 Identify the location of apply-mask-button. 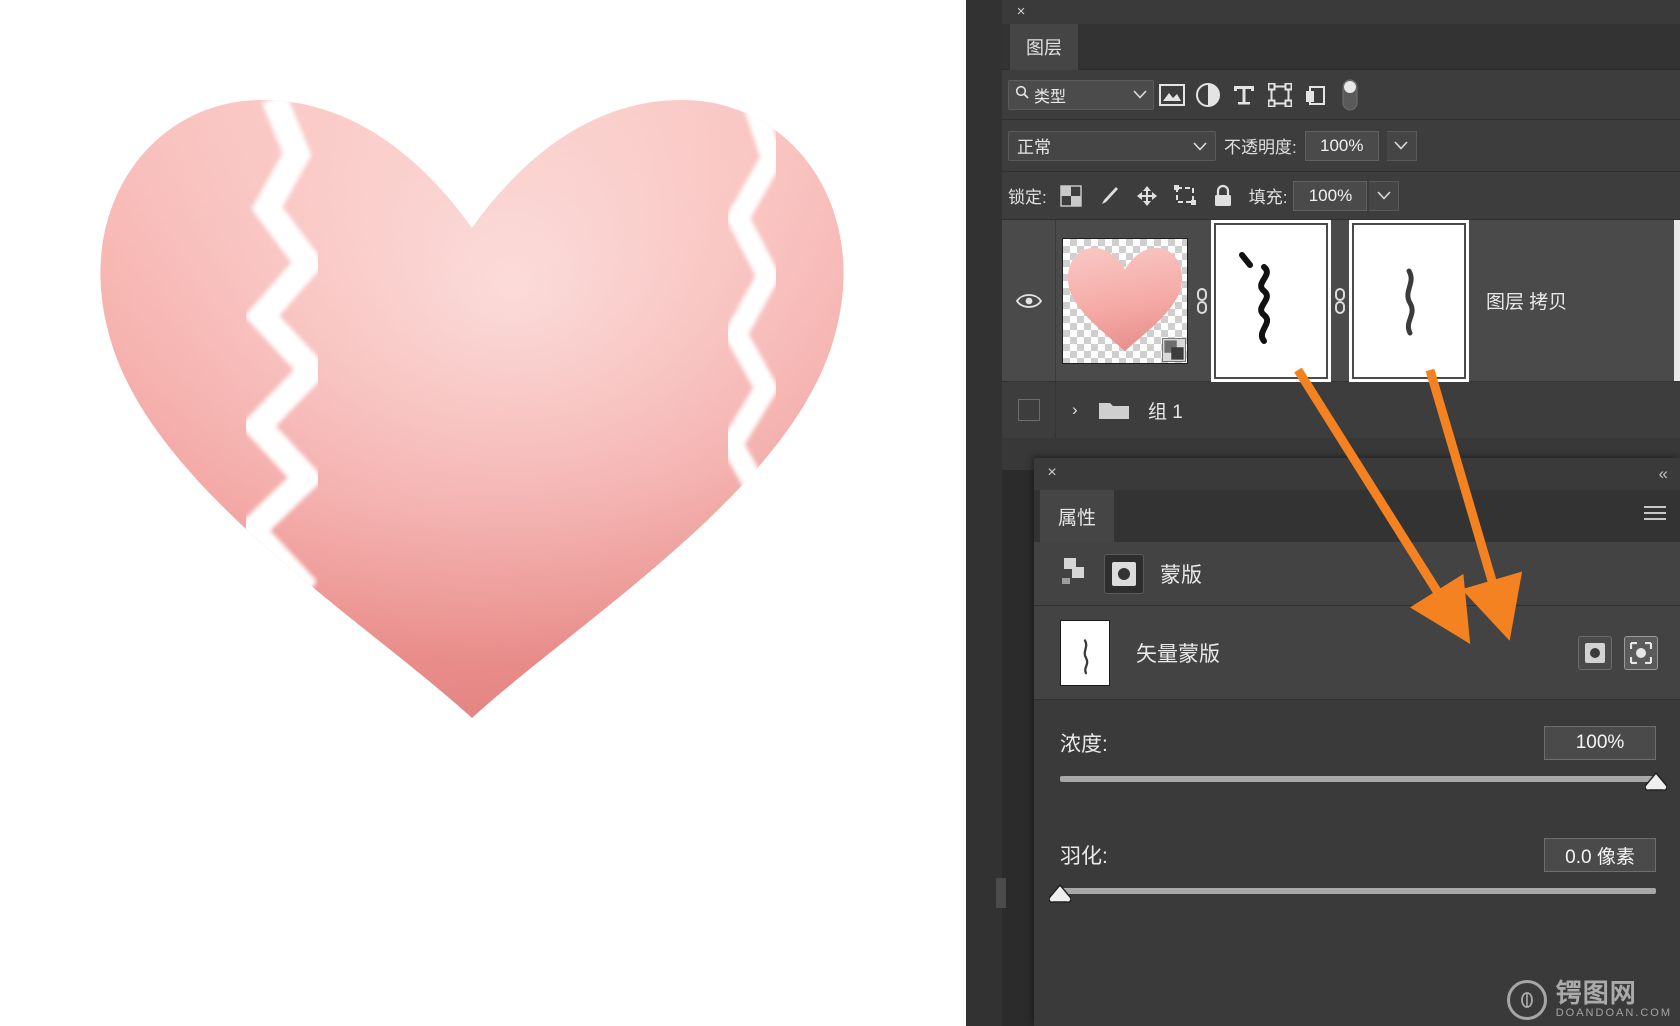
(1641, 652).